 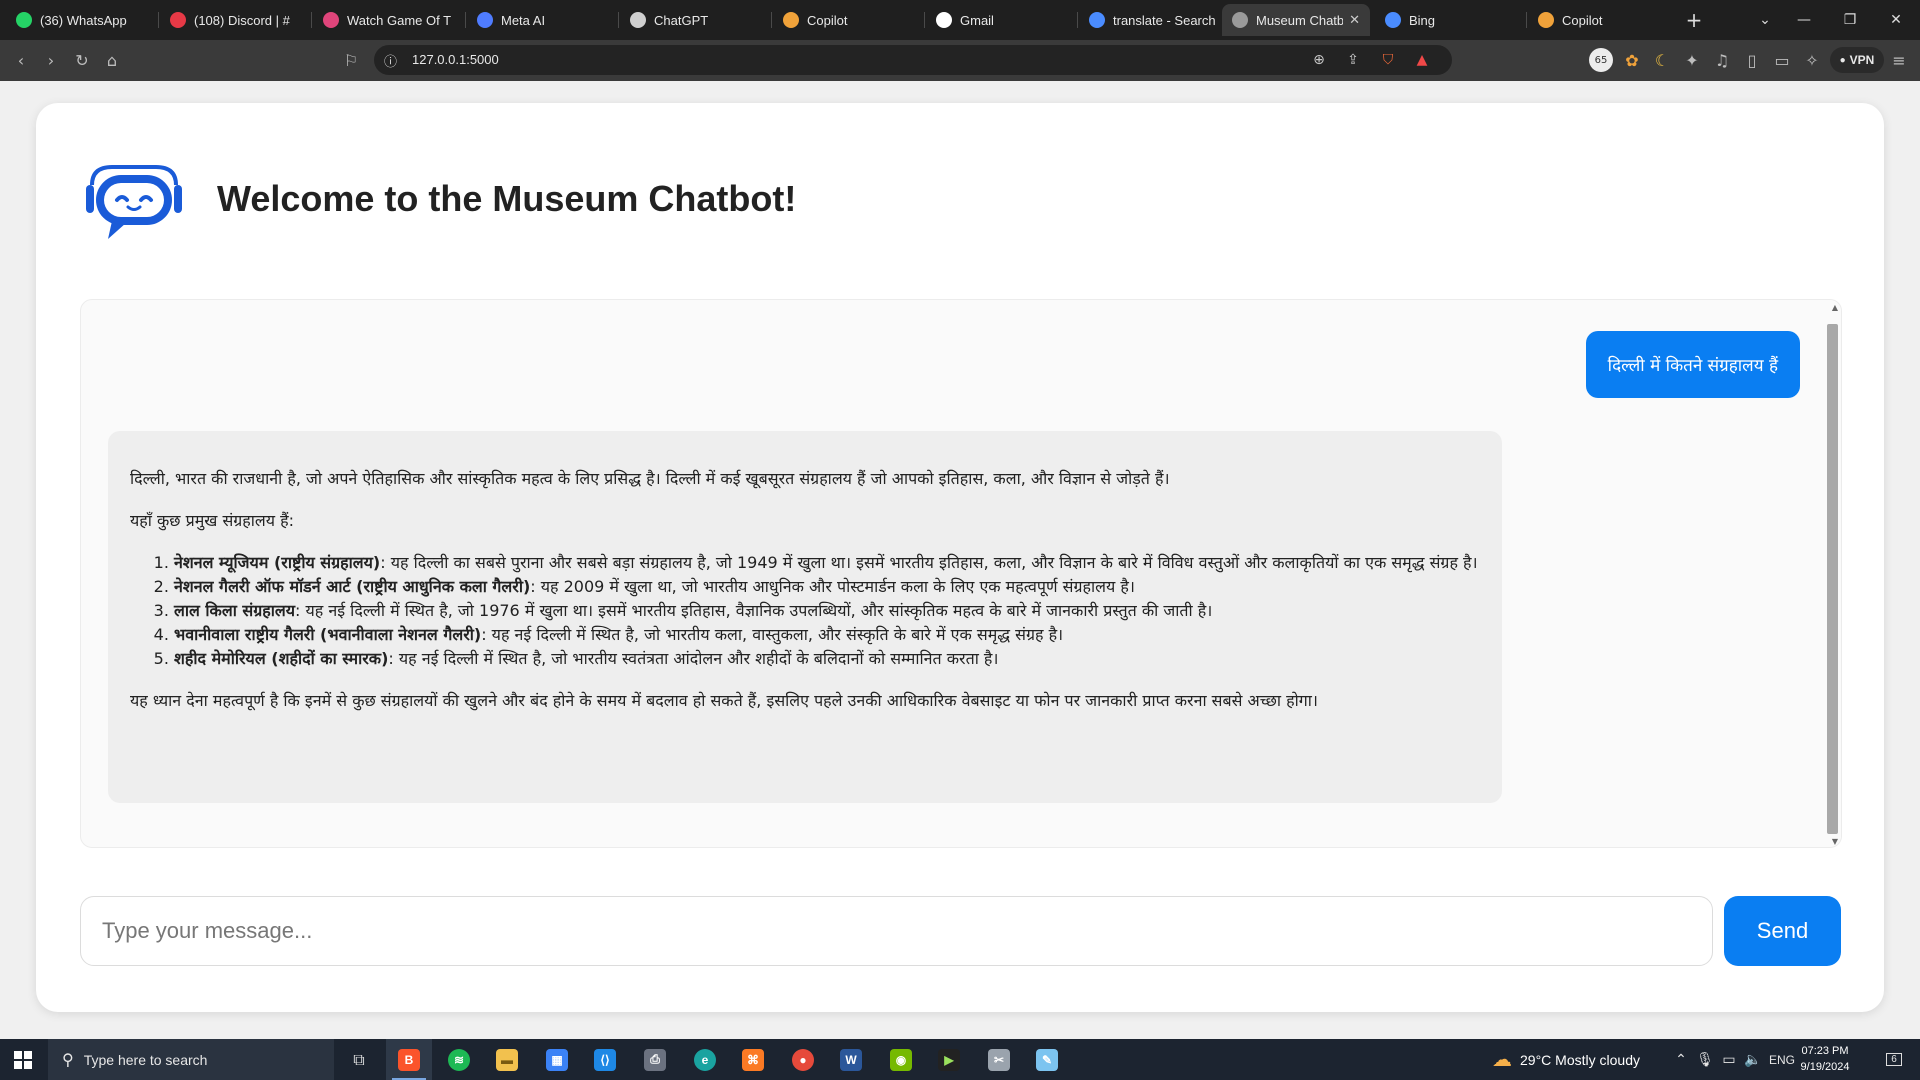 What do you see at coordinates (1153, 20) in the screenshot?
I see `browser-tab: translate - Search` at bounding box center [1153, 20].